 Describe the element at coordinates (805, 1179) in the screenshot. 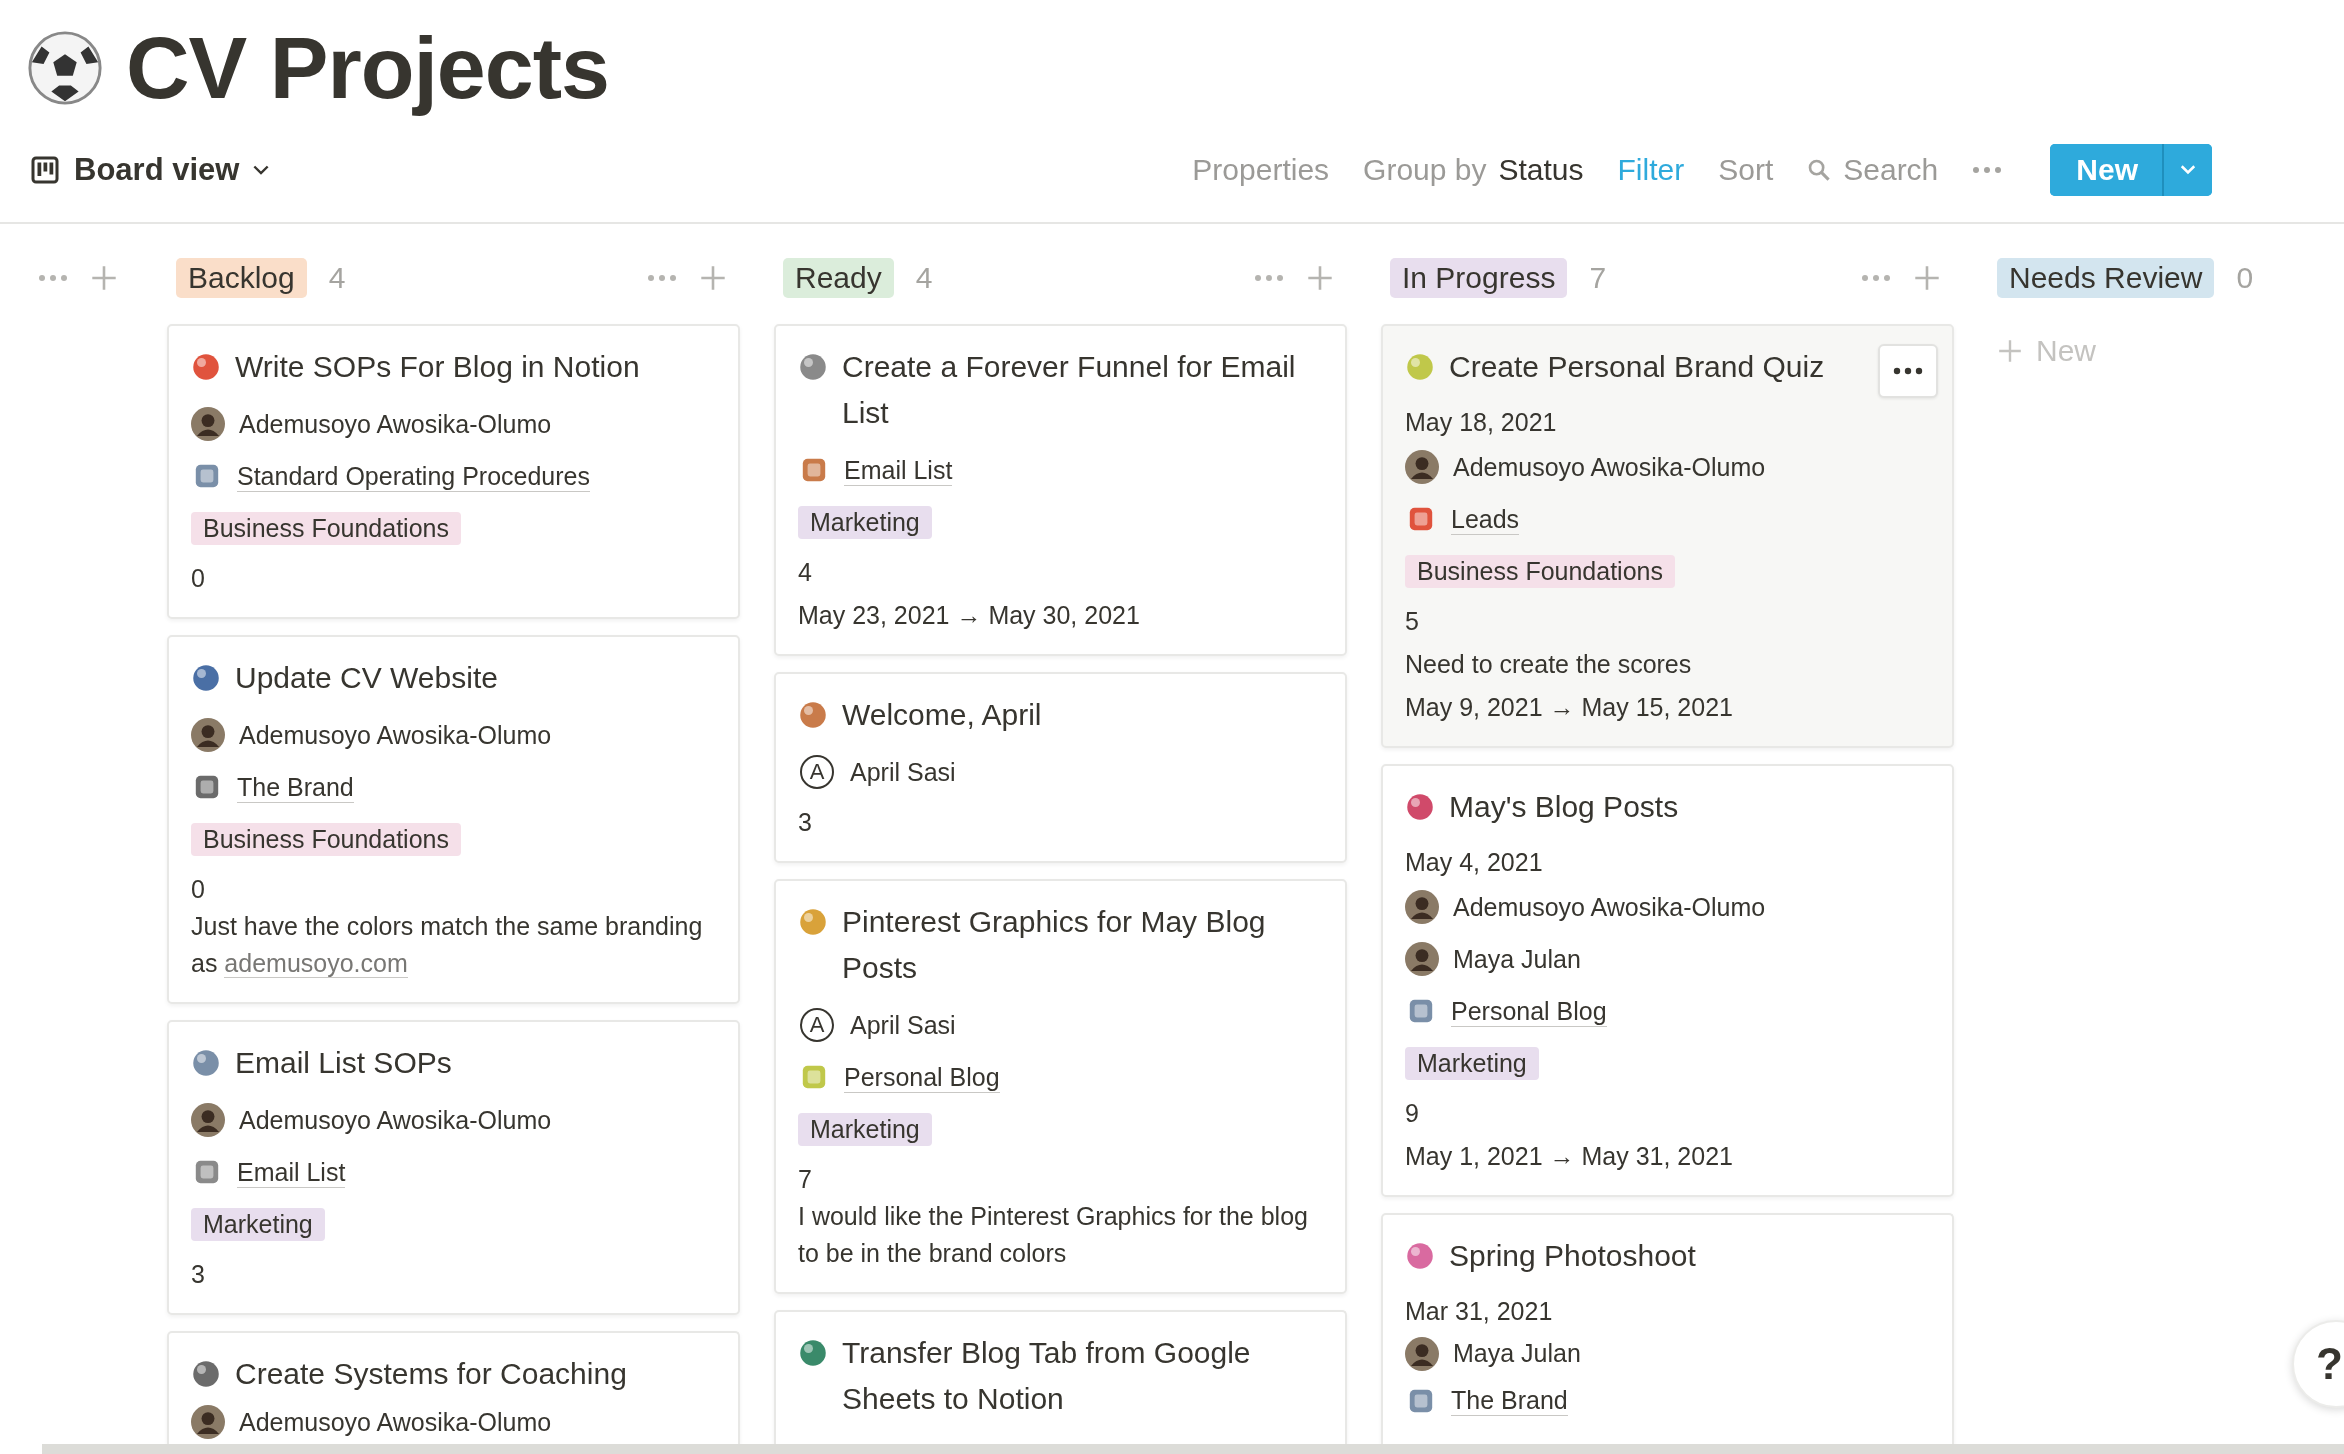

I see `property-value: 7` at that location.